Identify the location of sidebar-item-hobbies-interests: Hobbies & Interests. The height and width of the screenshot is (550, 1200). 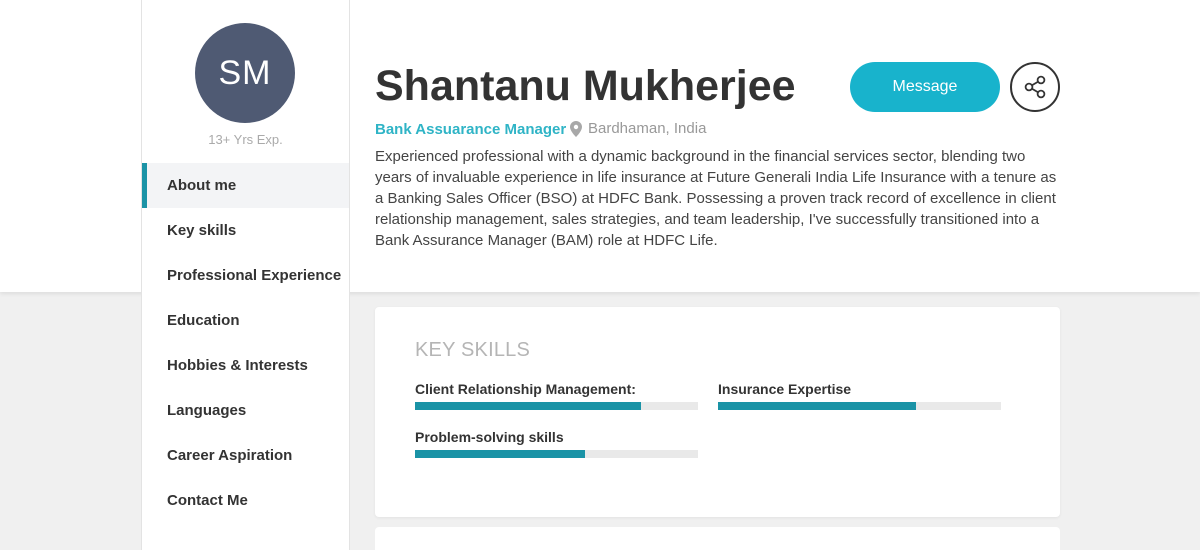
(245, 365).